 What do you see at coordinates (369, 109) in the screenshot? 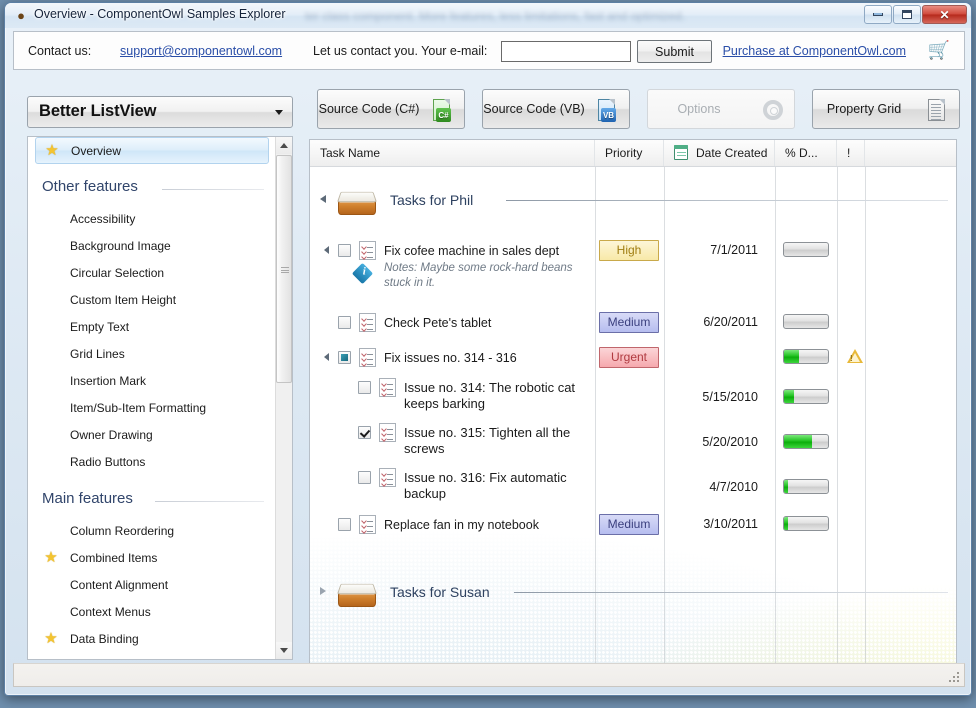
I see `toolbar-button-label: Source Code (C#)` at bounding box center [369, 109].